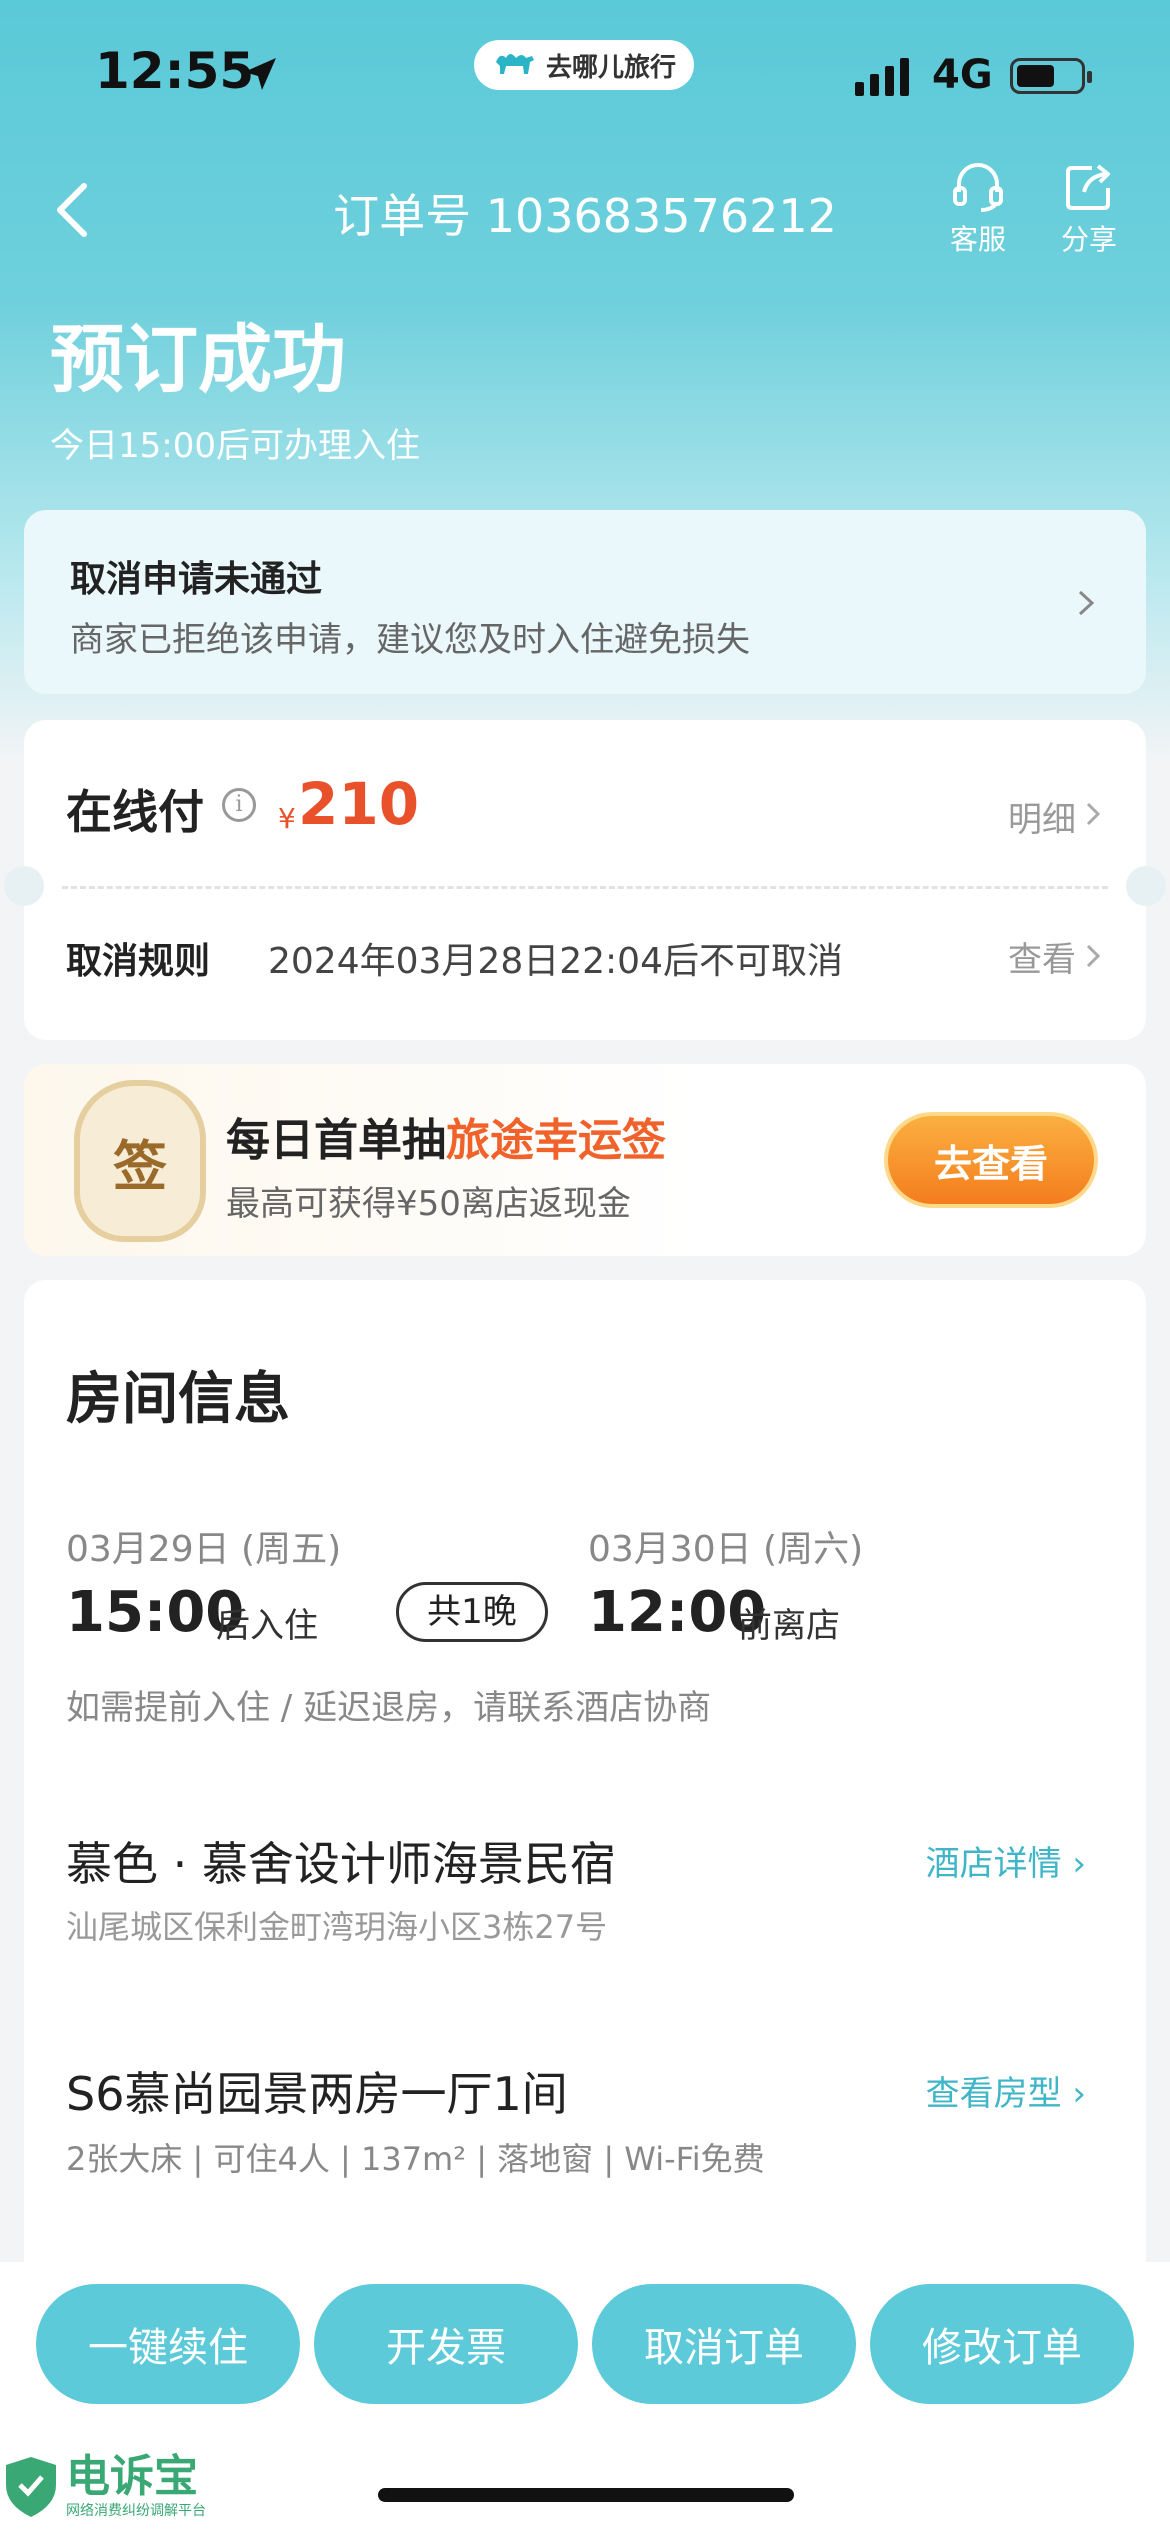 The image size is (1170, 2532). What do you see at coordinates (1042, 960) in the screenshot?
I see `cancel-rule-view-label: 查看` at bounding box center [1042, 960].